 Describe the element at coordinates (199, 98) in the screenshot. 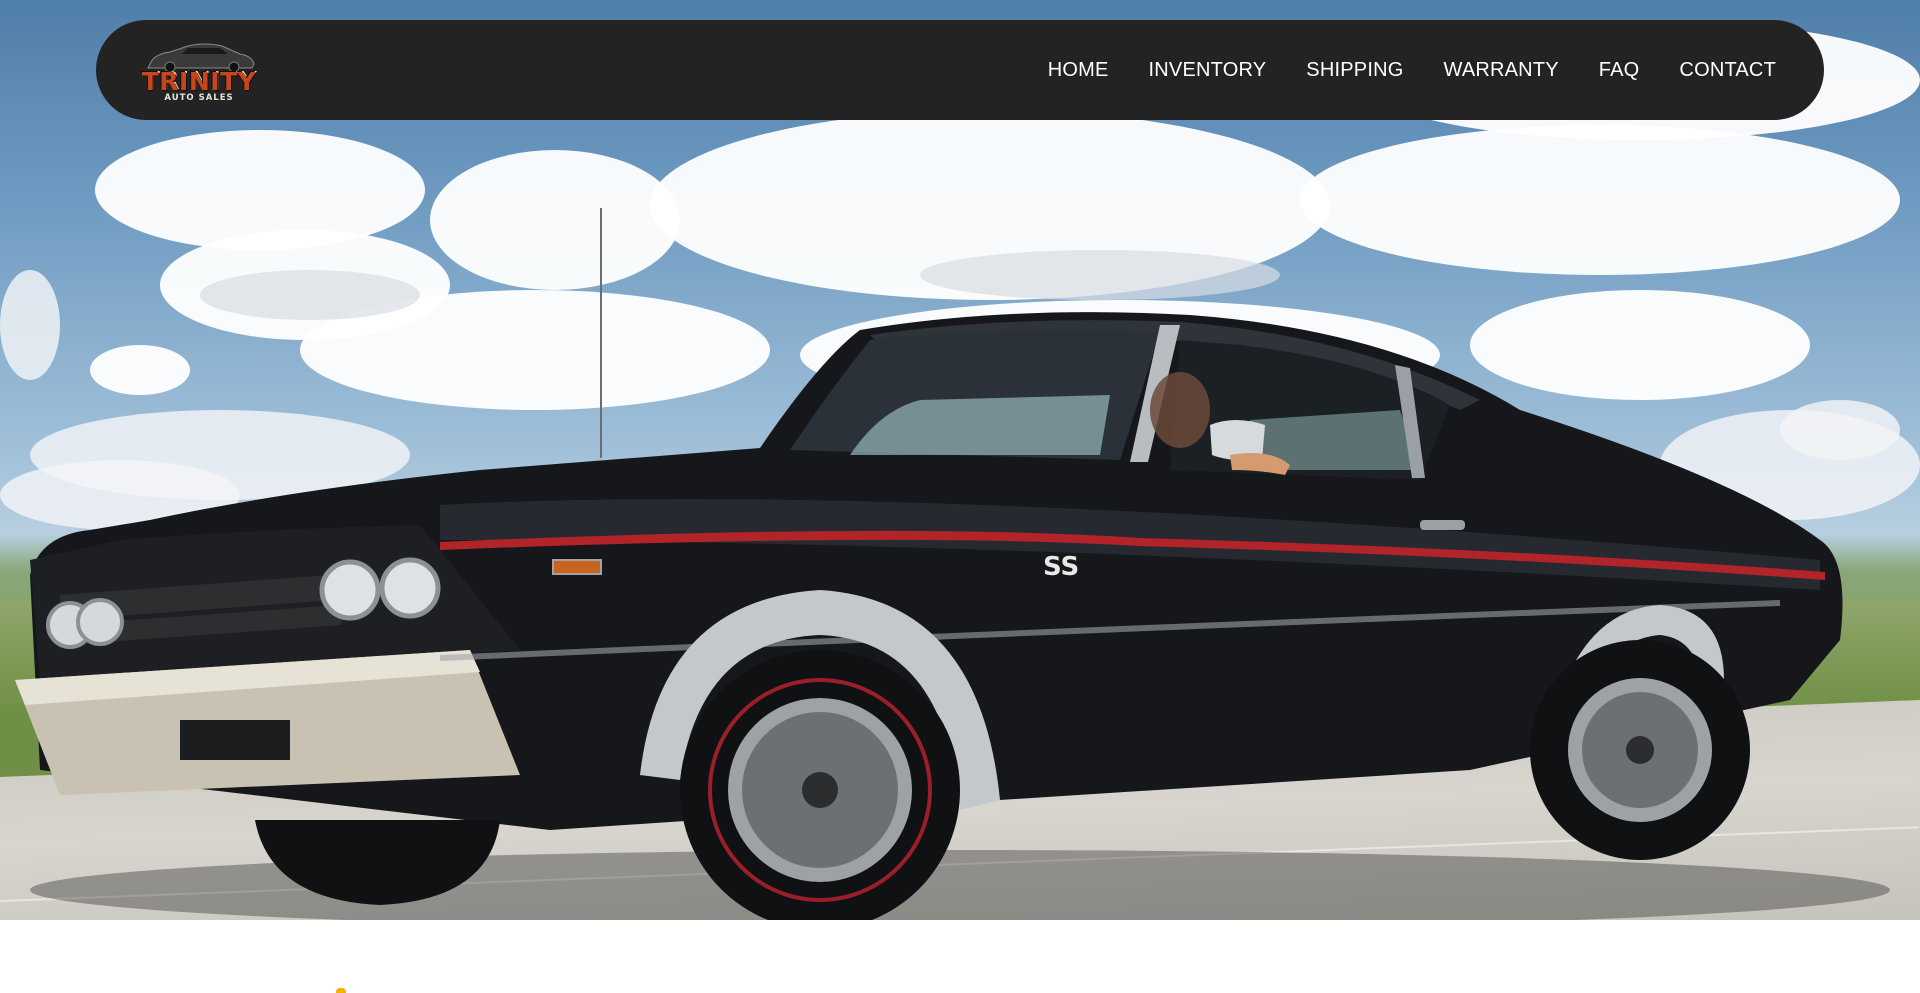

I see `logo-tagline-text: AUTO SALES` at that location.